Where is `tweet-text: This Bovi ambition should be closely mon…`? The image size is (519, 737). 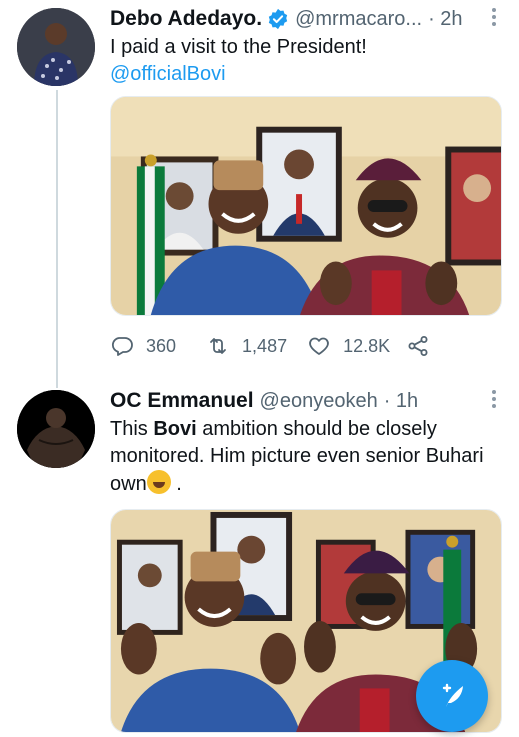
tweet-text: This Bovi ambition should be closely mon… is located at coordinates (304, 457).